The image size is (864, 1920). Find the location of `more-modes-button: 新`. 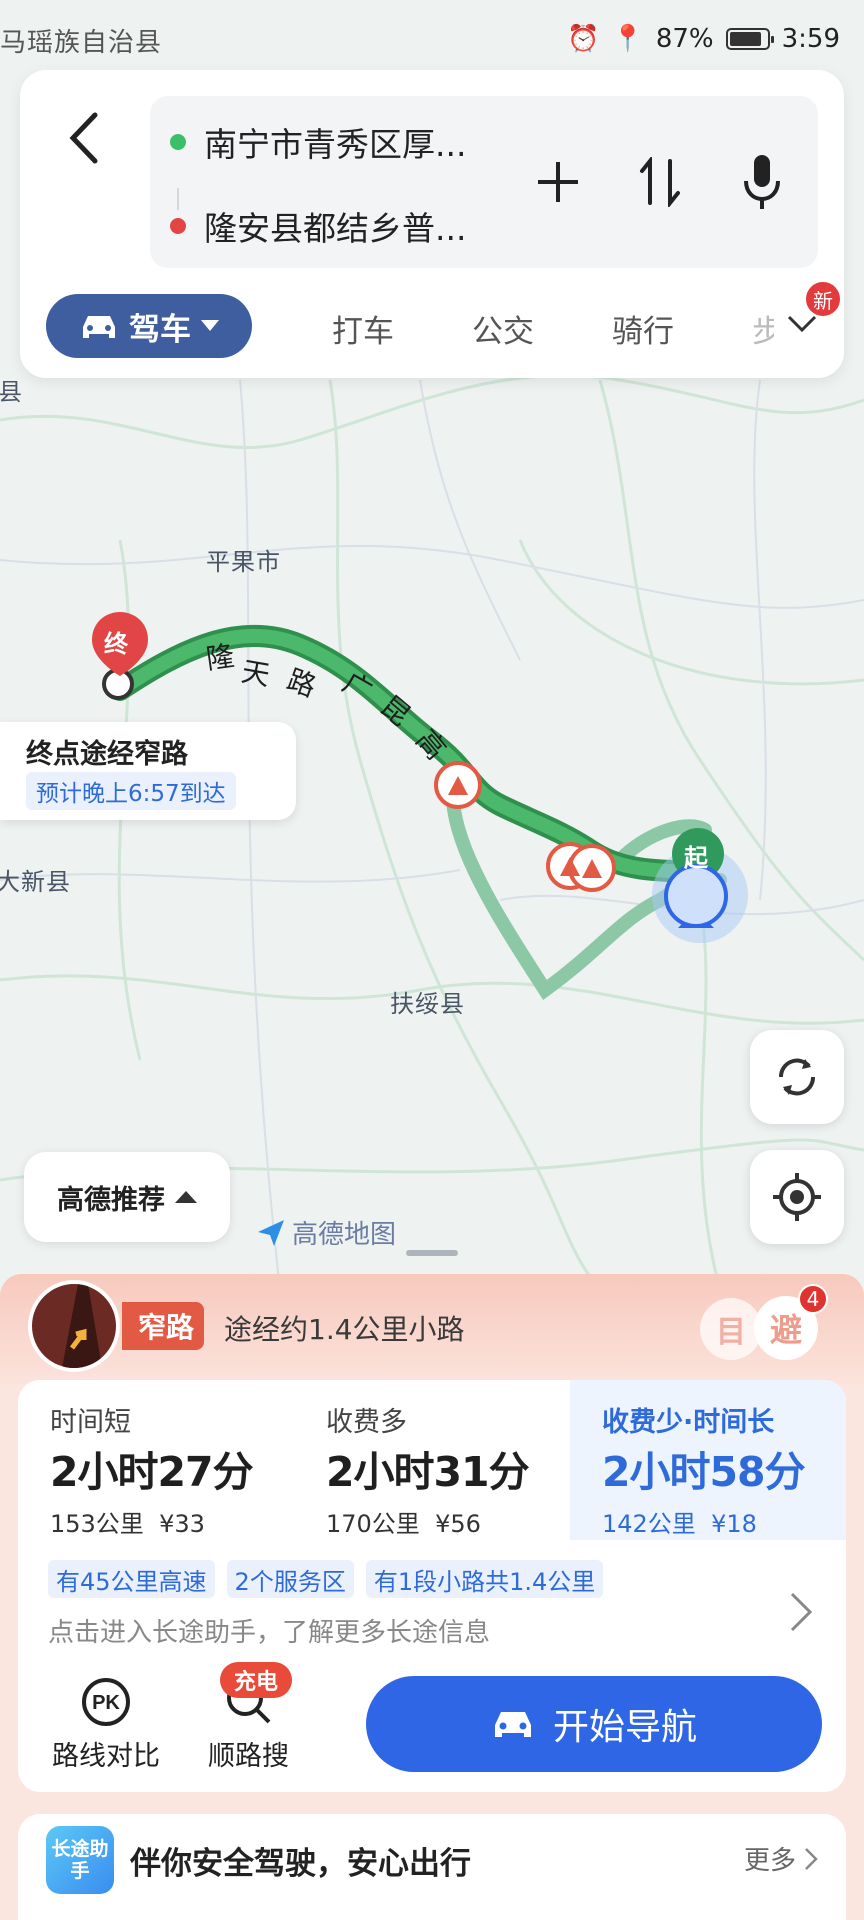

more-modes-button: 新 is located at coordinates (807, 317).